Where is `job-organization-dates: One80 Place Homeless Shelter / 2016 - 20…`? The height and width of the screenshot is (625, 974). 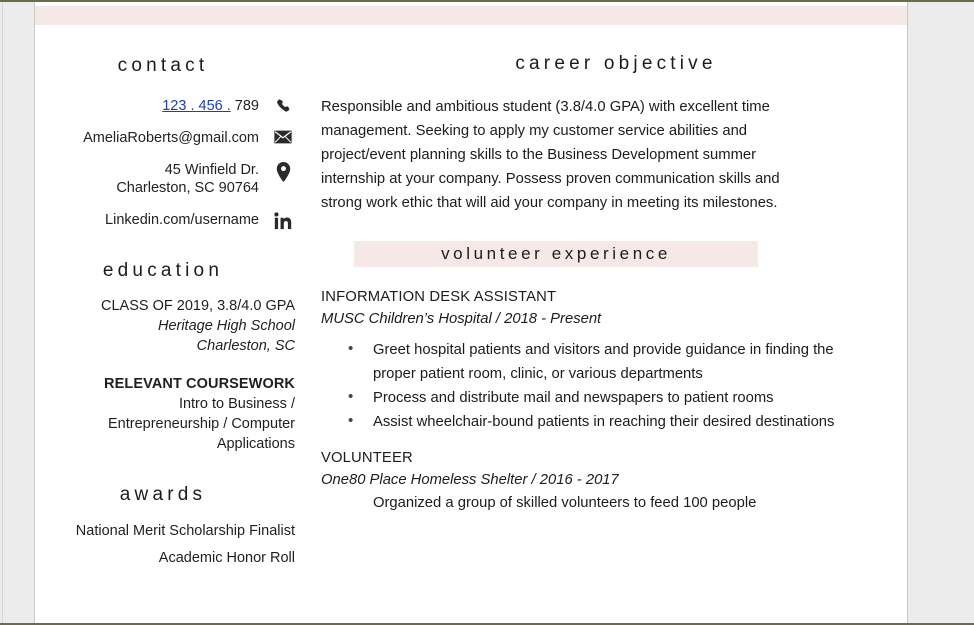
job-organization-dates: One80 Place Homeless Shelter / 2016 - 20… is located at coordinates (470, 480).